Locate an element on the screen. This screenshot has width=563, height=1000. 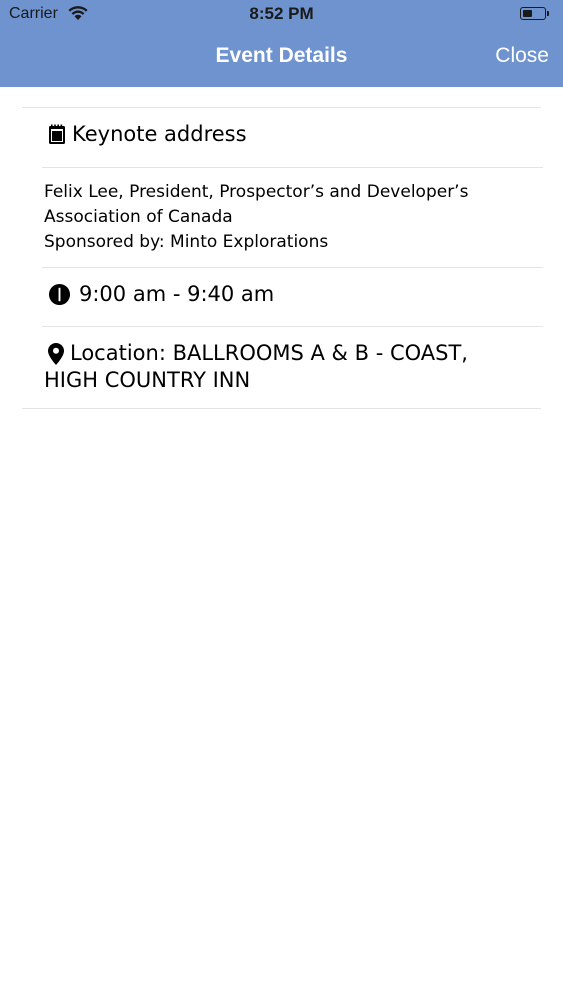
location-line: Location: BALLROOMS A & B - COAST, is located at coordinates (284, 353).